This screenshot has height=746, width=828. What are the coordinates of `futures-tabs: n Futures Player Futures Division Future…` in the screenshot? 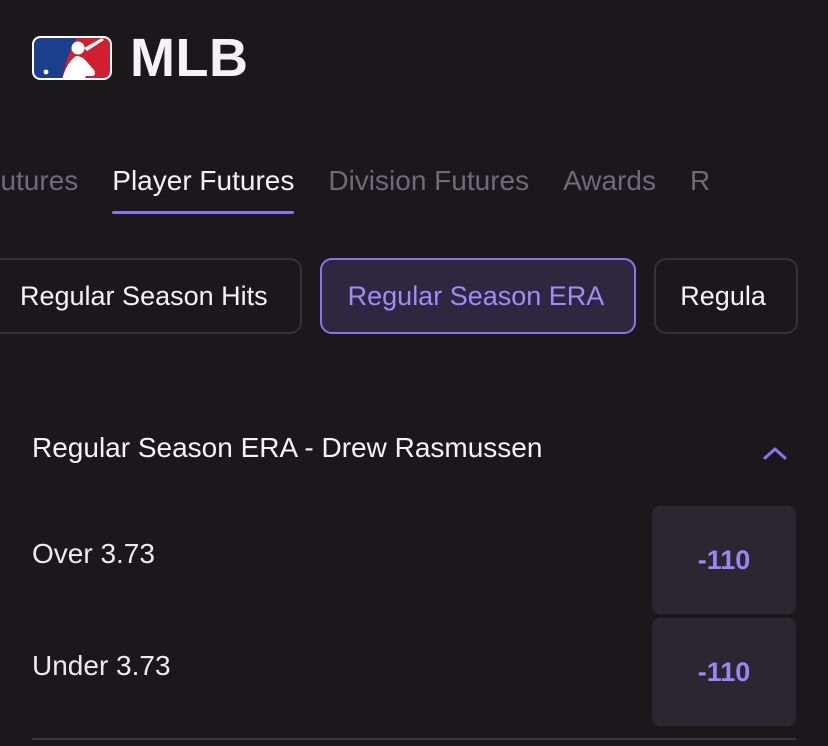 It's located at (372, 189).